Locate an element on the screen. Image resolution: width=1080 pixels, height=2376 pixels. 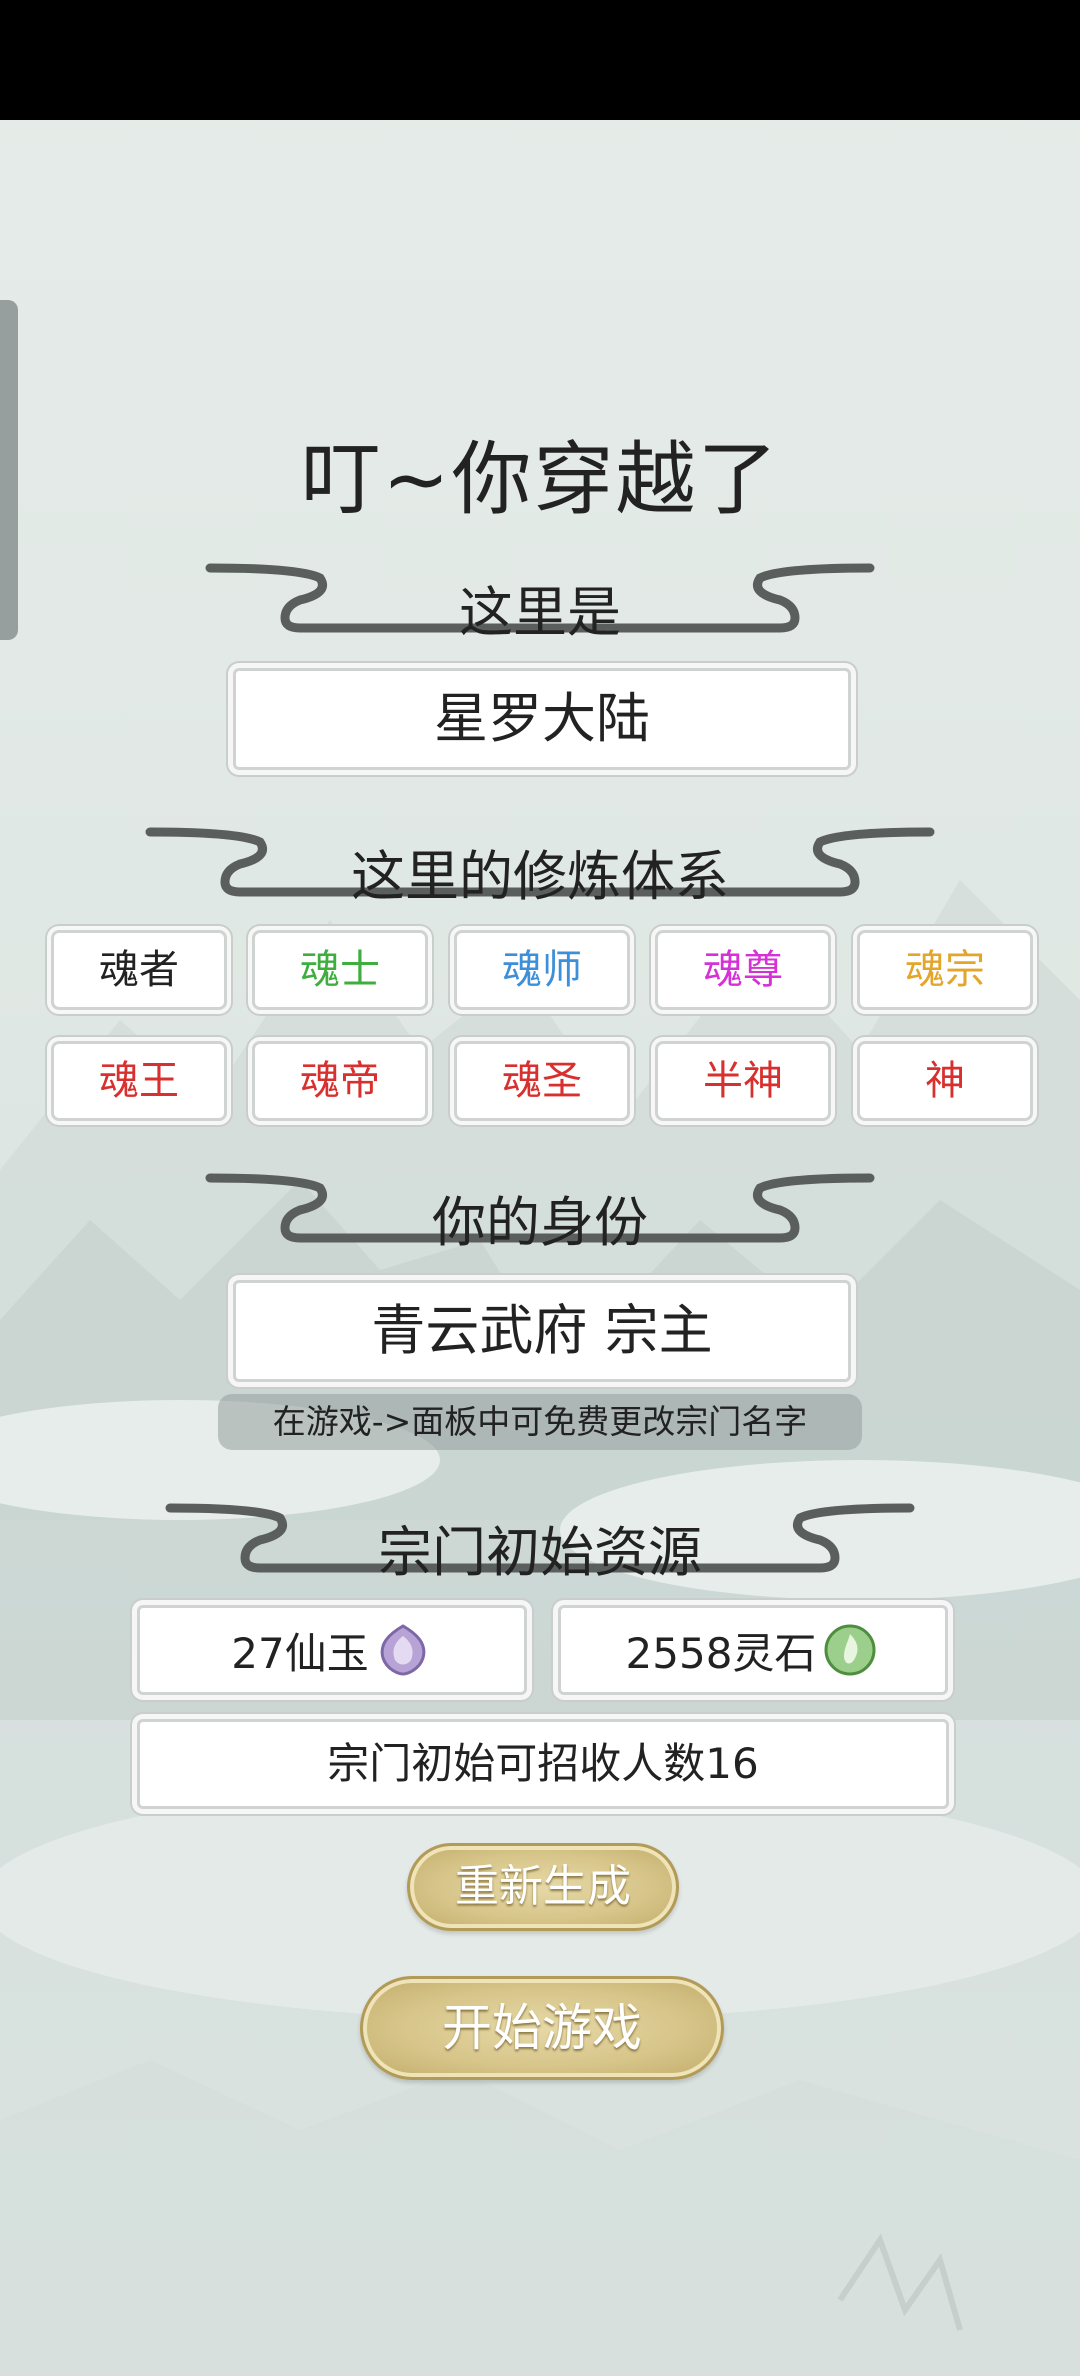
rank-label: 魂师 is located at coordinates (542, 970).